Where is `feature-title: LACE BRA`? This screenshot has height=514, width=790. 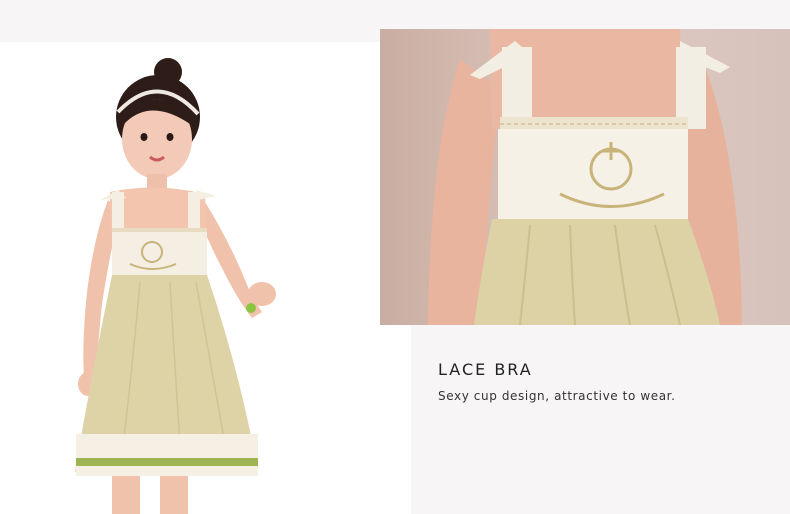 feature-title: LACE BRA is located at coordinates (485, 369).